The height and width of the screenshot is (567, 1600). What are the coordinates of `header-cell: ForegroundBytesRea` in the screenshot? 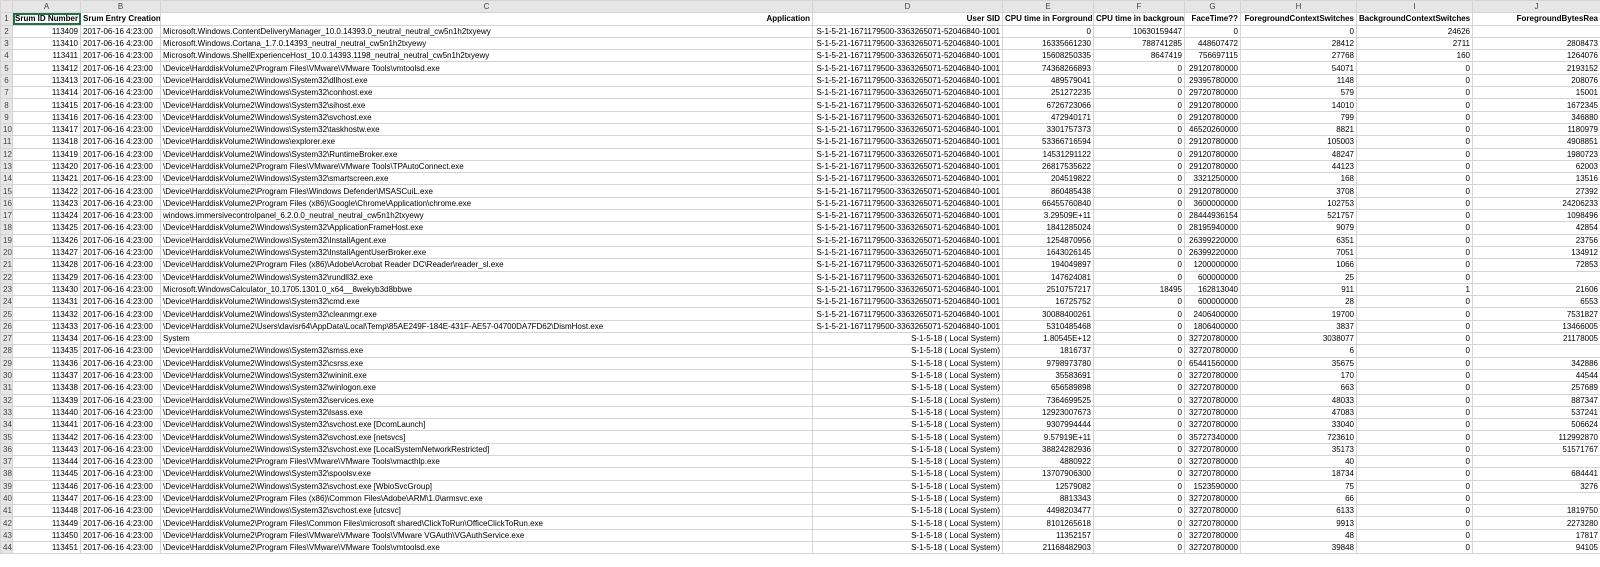 It's located at (1536, 19).